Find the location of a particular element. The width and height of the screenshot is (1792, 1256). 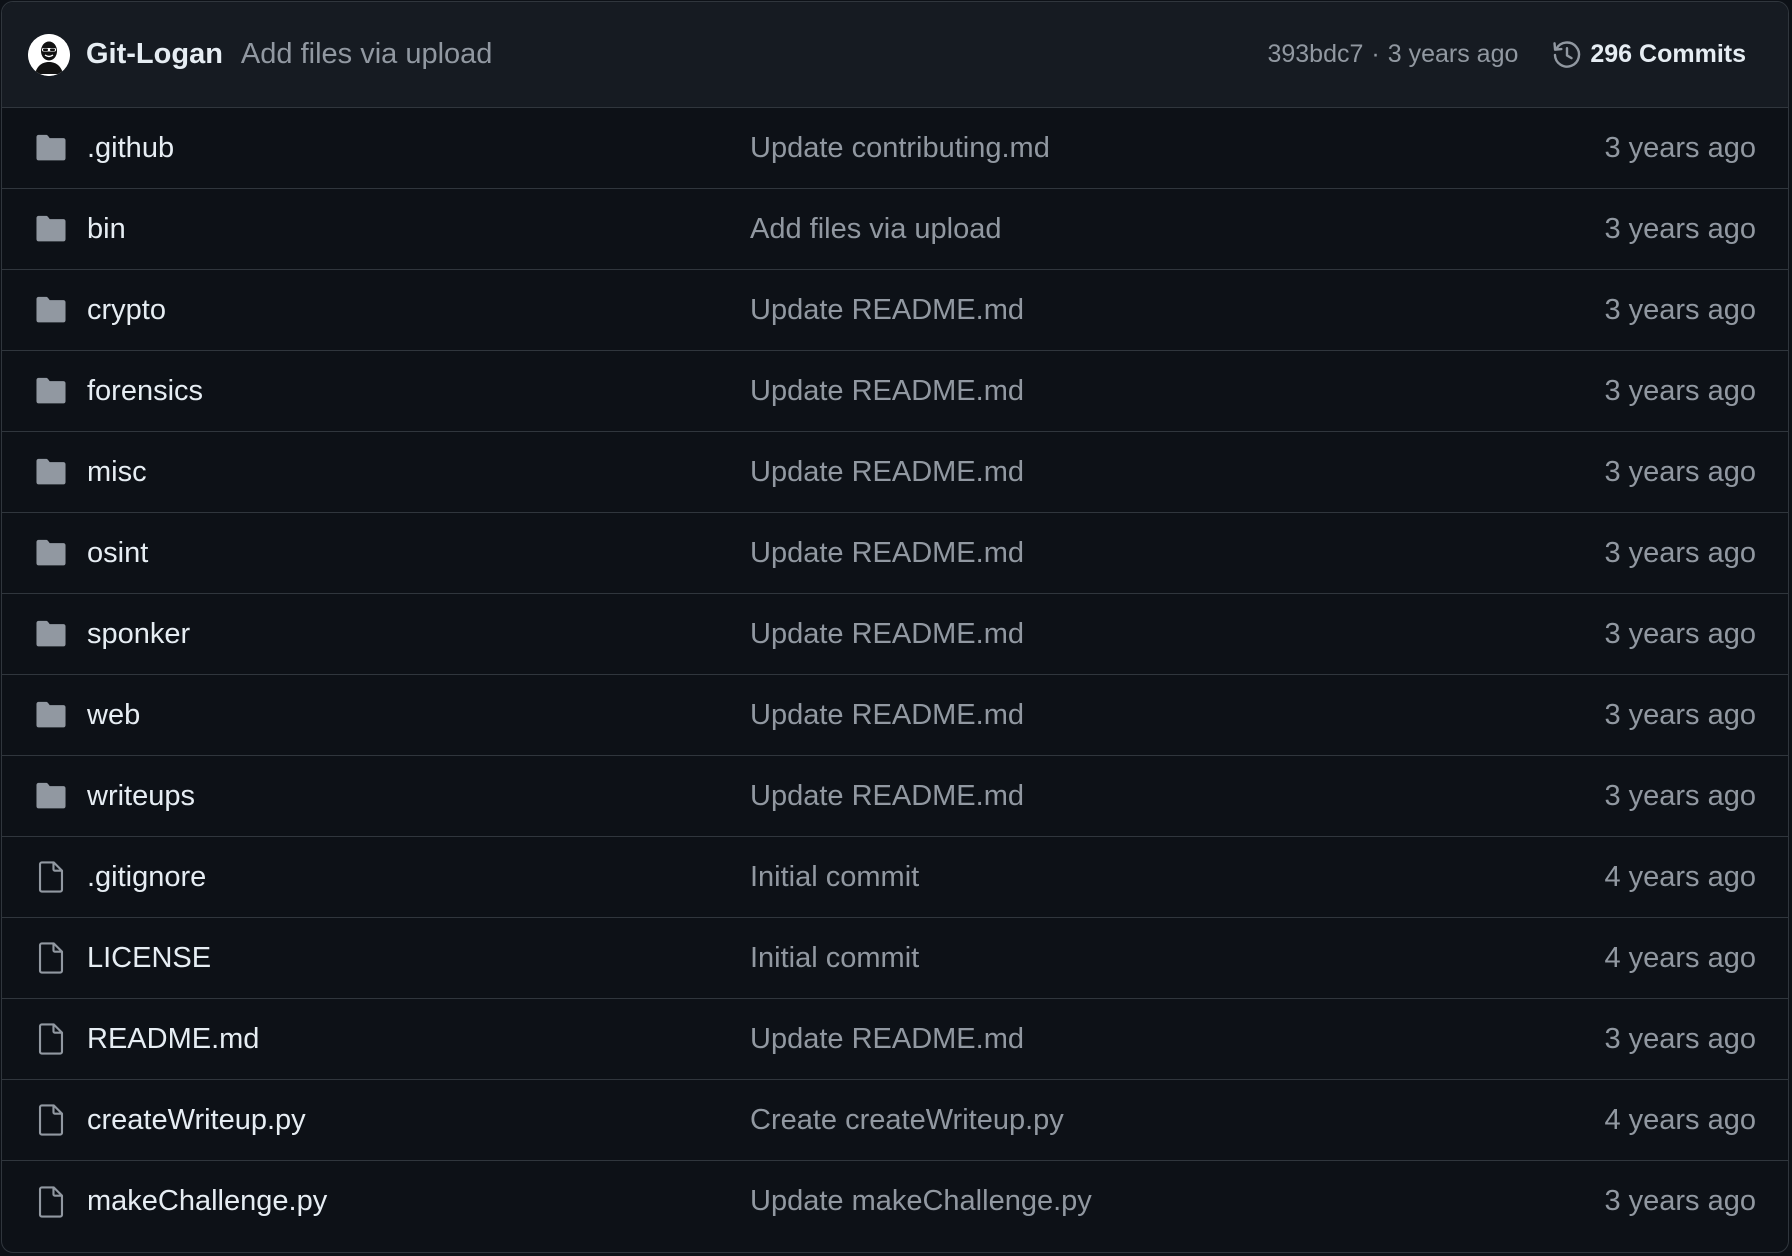

folder-row: web Update README.md 3 years ago is located at coordinates (895, 715).